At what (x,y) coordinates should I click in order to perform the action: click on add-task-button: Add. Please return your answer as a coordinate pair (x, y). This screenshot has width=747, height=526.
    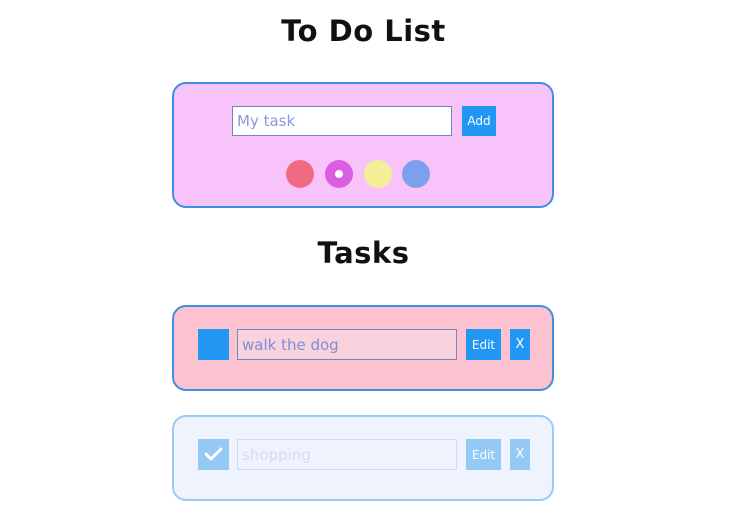
    Looking at the image, I should click on (479, 121).